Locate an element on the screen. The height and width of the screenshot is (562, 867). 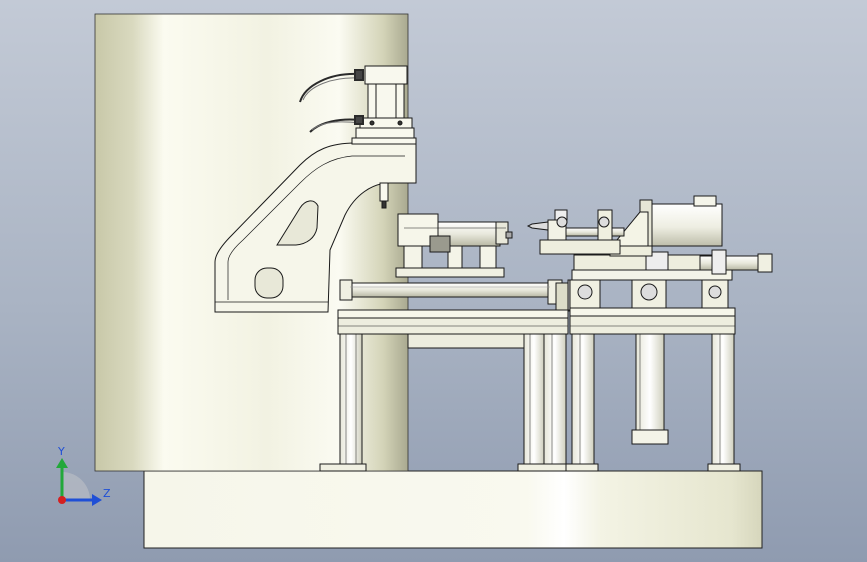
triad-z-label: Z is located at coordinates (107, 493).